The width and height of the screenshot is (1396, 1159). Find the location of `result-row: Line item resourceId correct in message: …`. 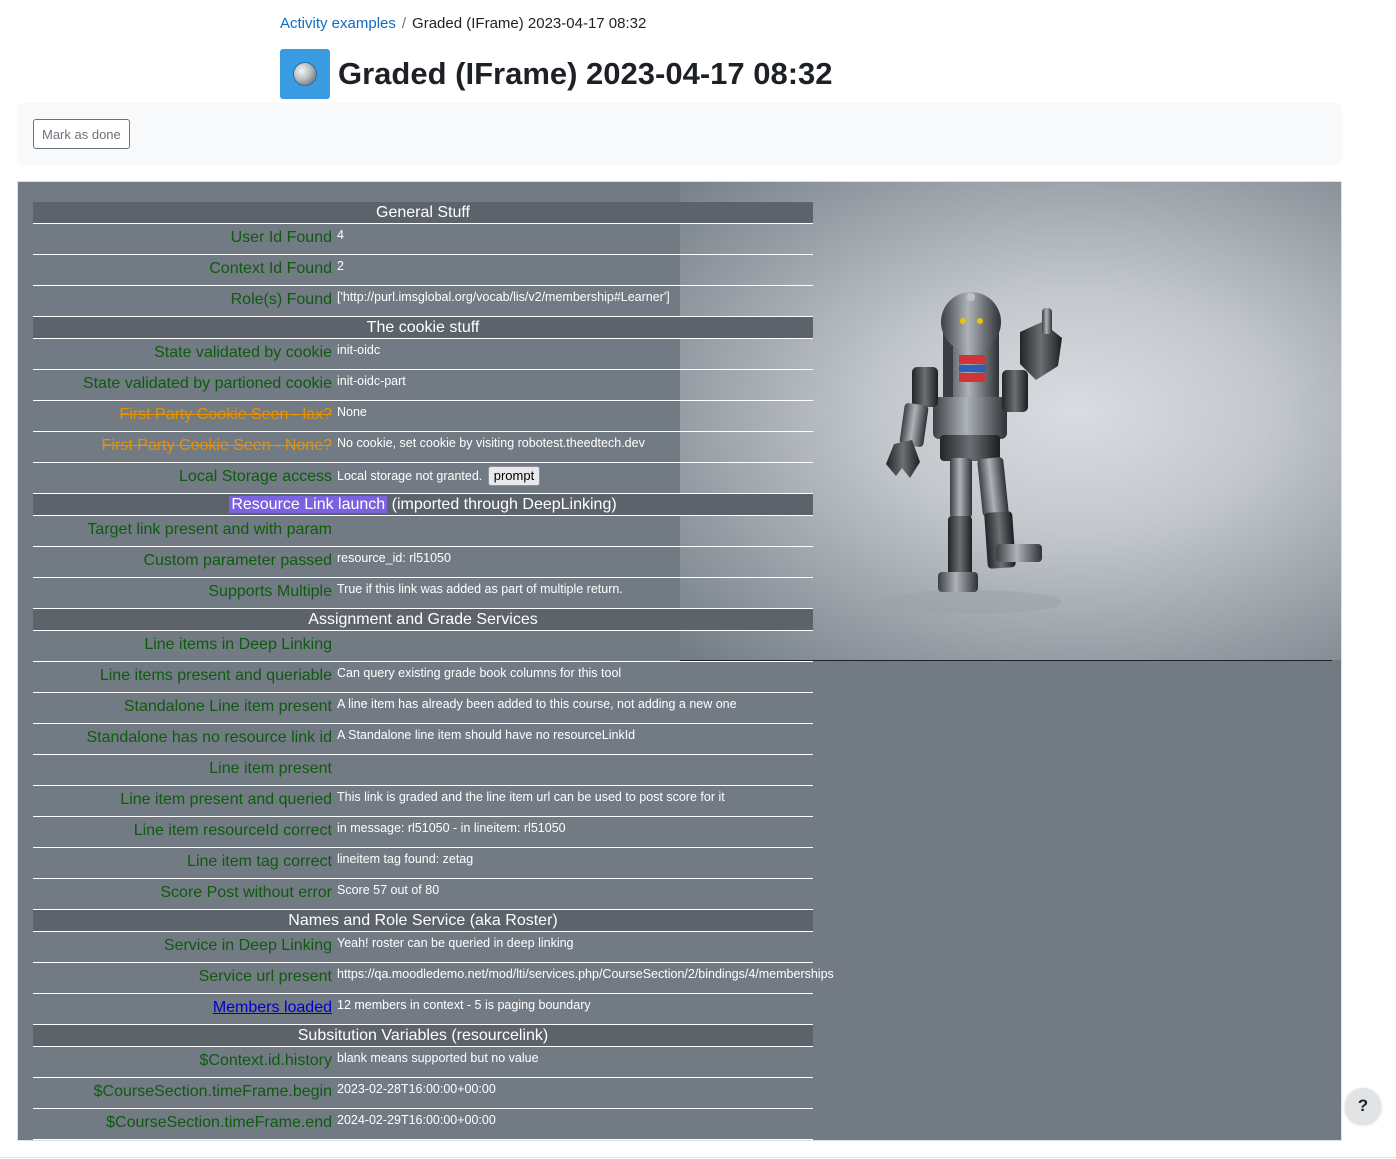

result-row: Line item resourceId correct in message: … is located at coordinates (423, 832).